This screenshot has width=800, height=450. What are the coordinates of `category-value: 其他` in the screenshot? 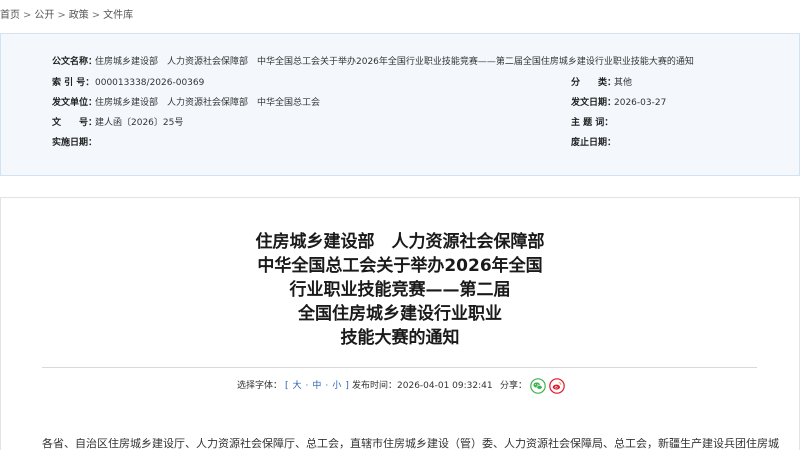 It's located at (623, 83).